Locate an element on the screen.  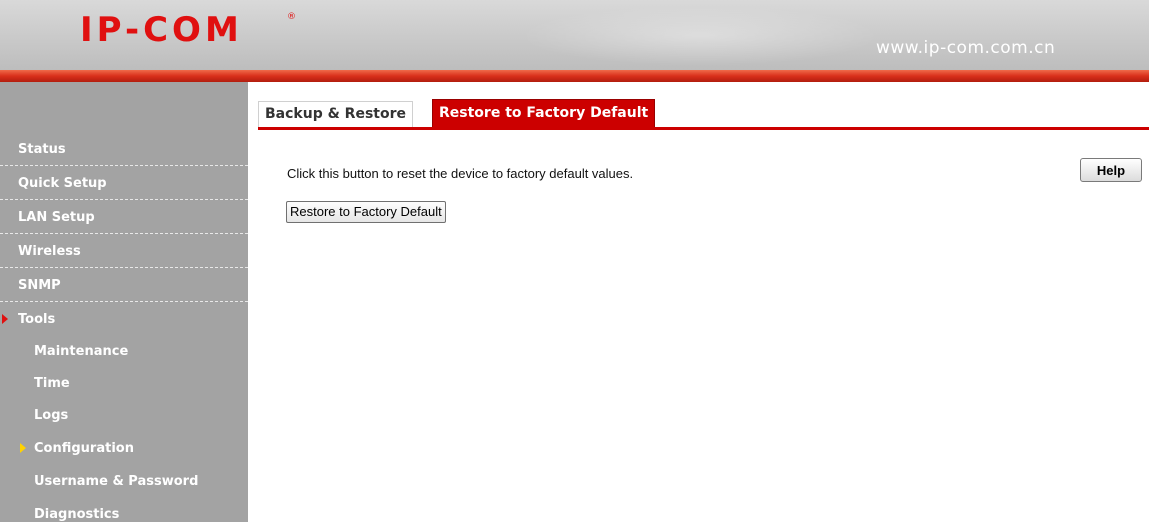
tab-backup-restore: Backup & Restore is located at coordinates (335, 114).